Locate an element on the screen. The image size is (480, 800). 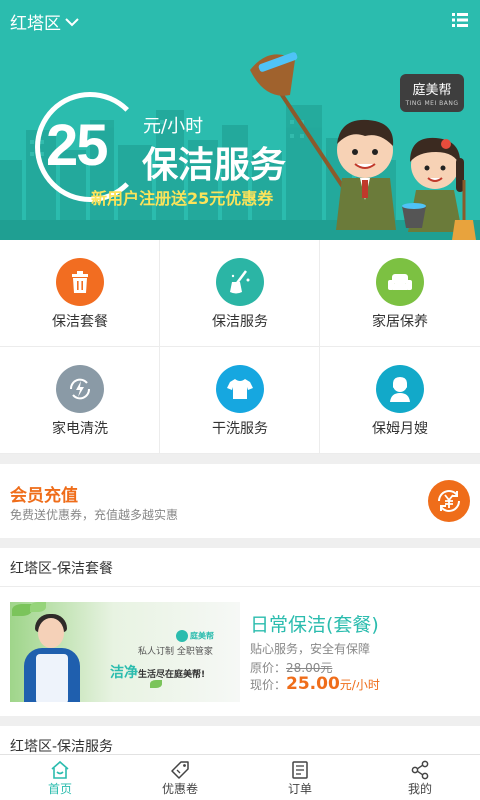
tab-label: 我的 is located at coordinates (419, 789).